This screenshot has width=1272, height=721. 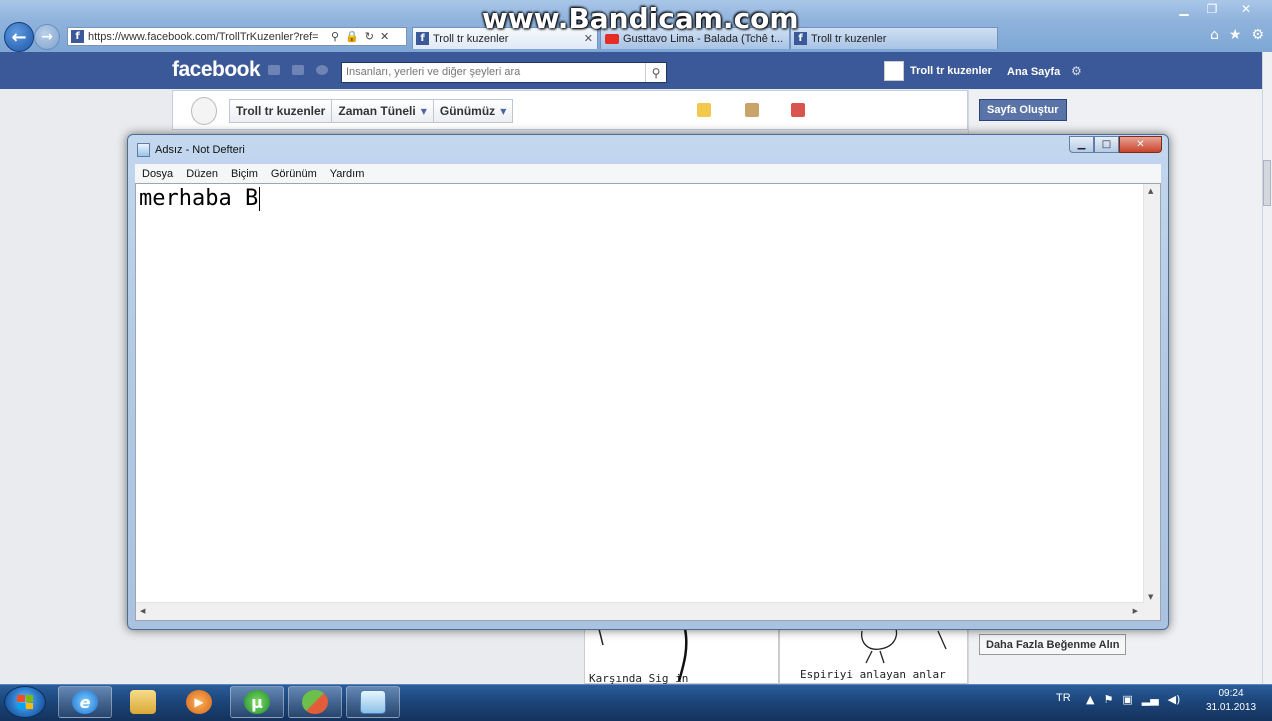 I want to click on home-link: Ana Sayfa, so click(x=1033, y=72).